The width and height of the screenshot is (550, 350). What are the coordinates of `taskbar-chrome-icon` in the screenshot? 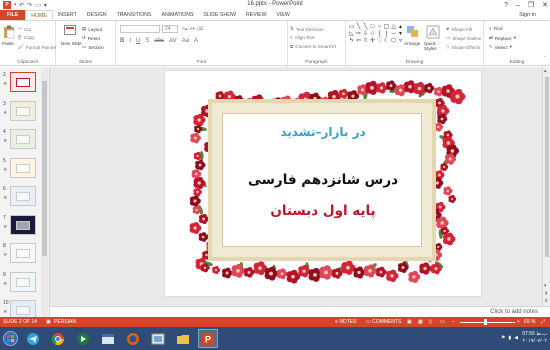 It's located at (58, 338).